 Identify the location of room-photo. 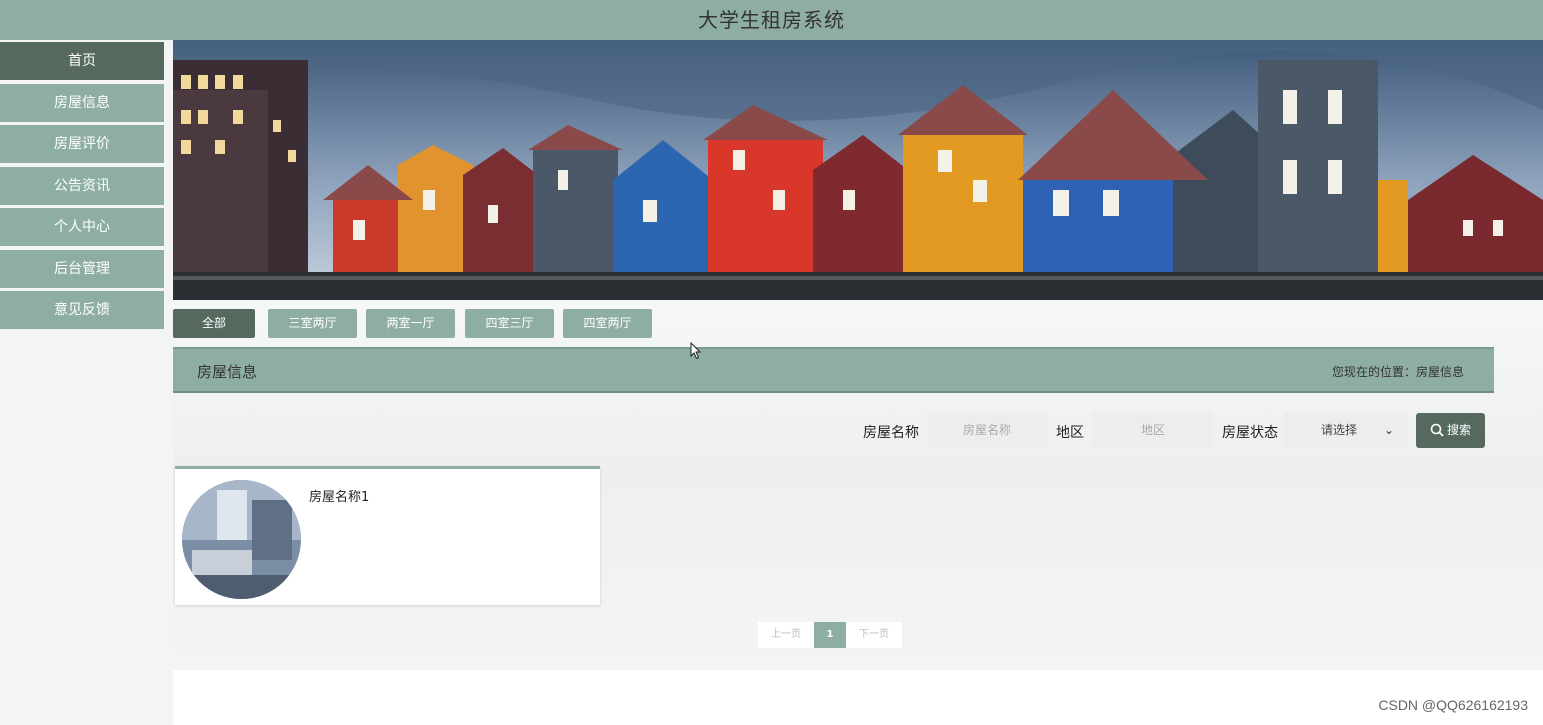
(241, 539).